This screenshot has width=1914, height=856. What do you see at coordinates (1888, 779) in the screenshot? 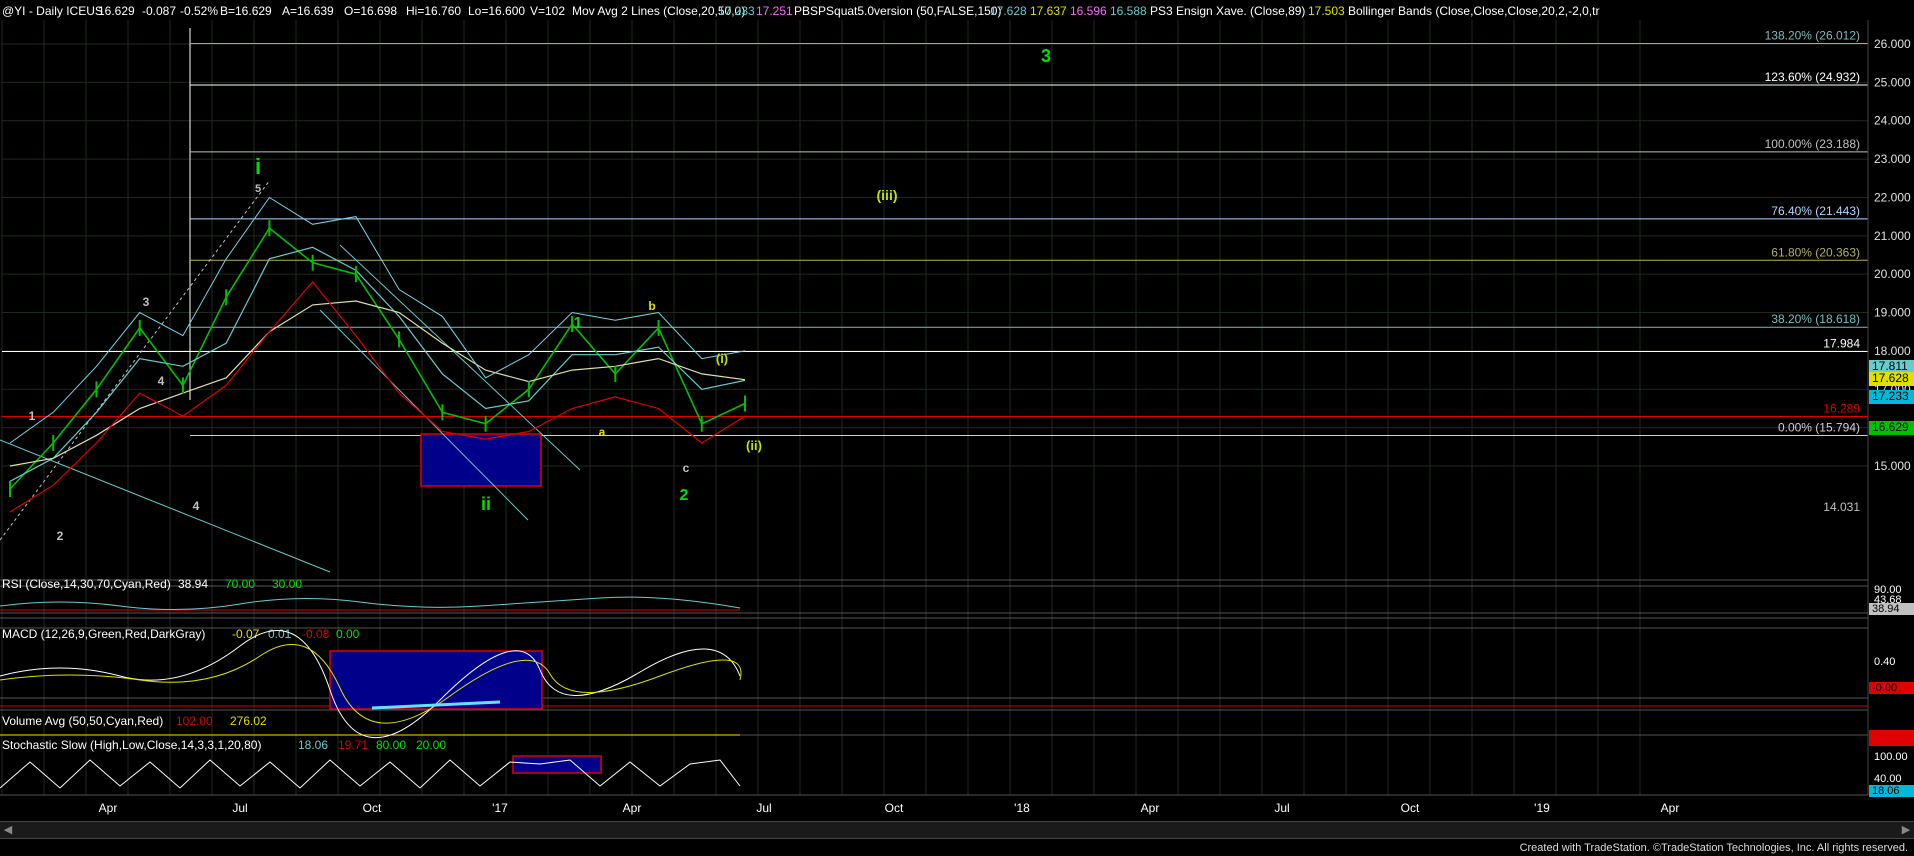
I see `stoch-axis-tick: 40.00` at bounding box center [1888, 779].